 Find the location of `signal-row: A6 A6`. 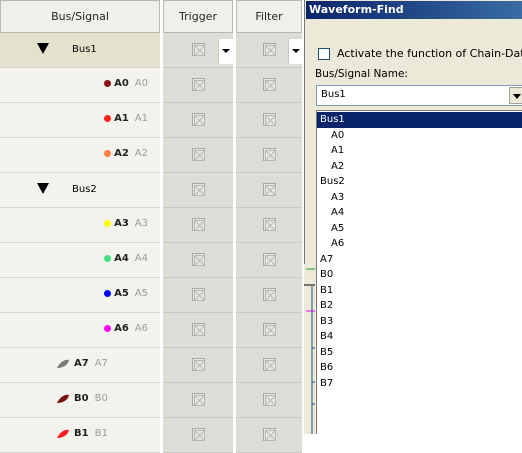

signal-row: A6 A6 is located at coordinates (151, 330).